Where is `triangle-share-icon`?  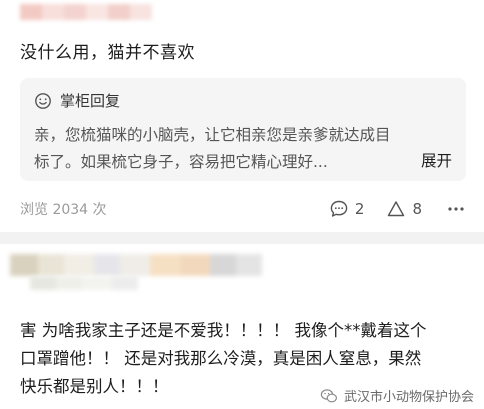 triangle-share-icon is located at coordinates (396, 209).